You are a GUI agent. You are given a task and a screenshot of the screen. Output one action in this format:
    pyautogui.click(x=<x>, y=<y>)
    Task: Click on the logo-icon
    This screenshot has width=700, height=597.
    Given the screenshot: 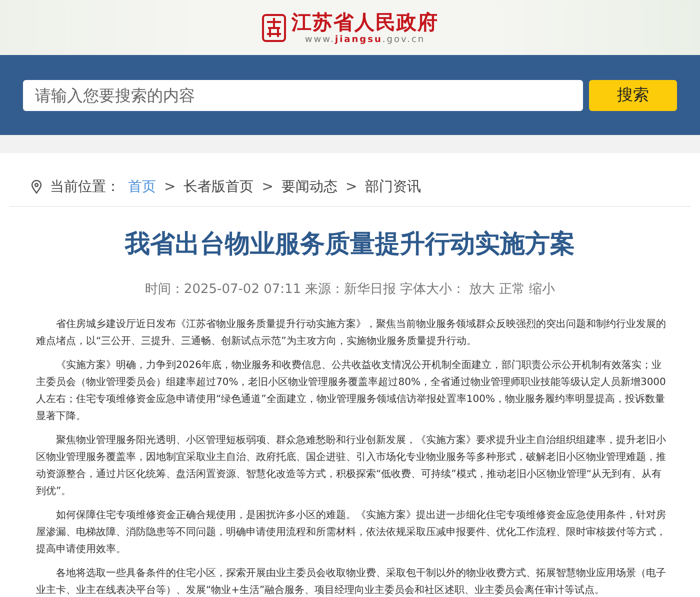 What is the action you would take?
    pyautogui.click(x=274, y=28)
    